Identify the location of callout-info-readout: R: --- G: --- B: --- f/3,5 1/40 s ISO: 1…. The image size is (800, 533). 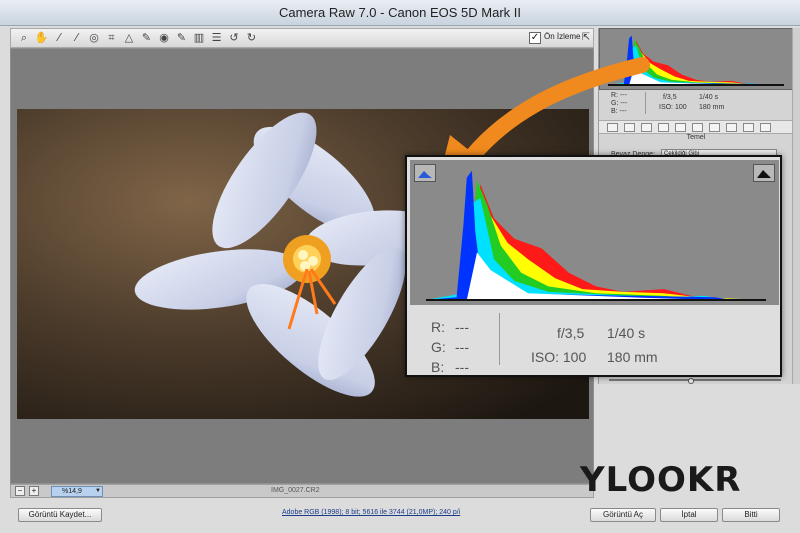
(593, 341).